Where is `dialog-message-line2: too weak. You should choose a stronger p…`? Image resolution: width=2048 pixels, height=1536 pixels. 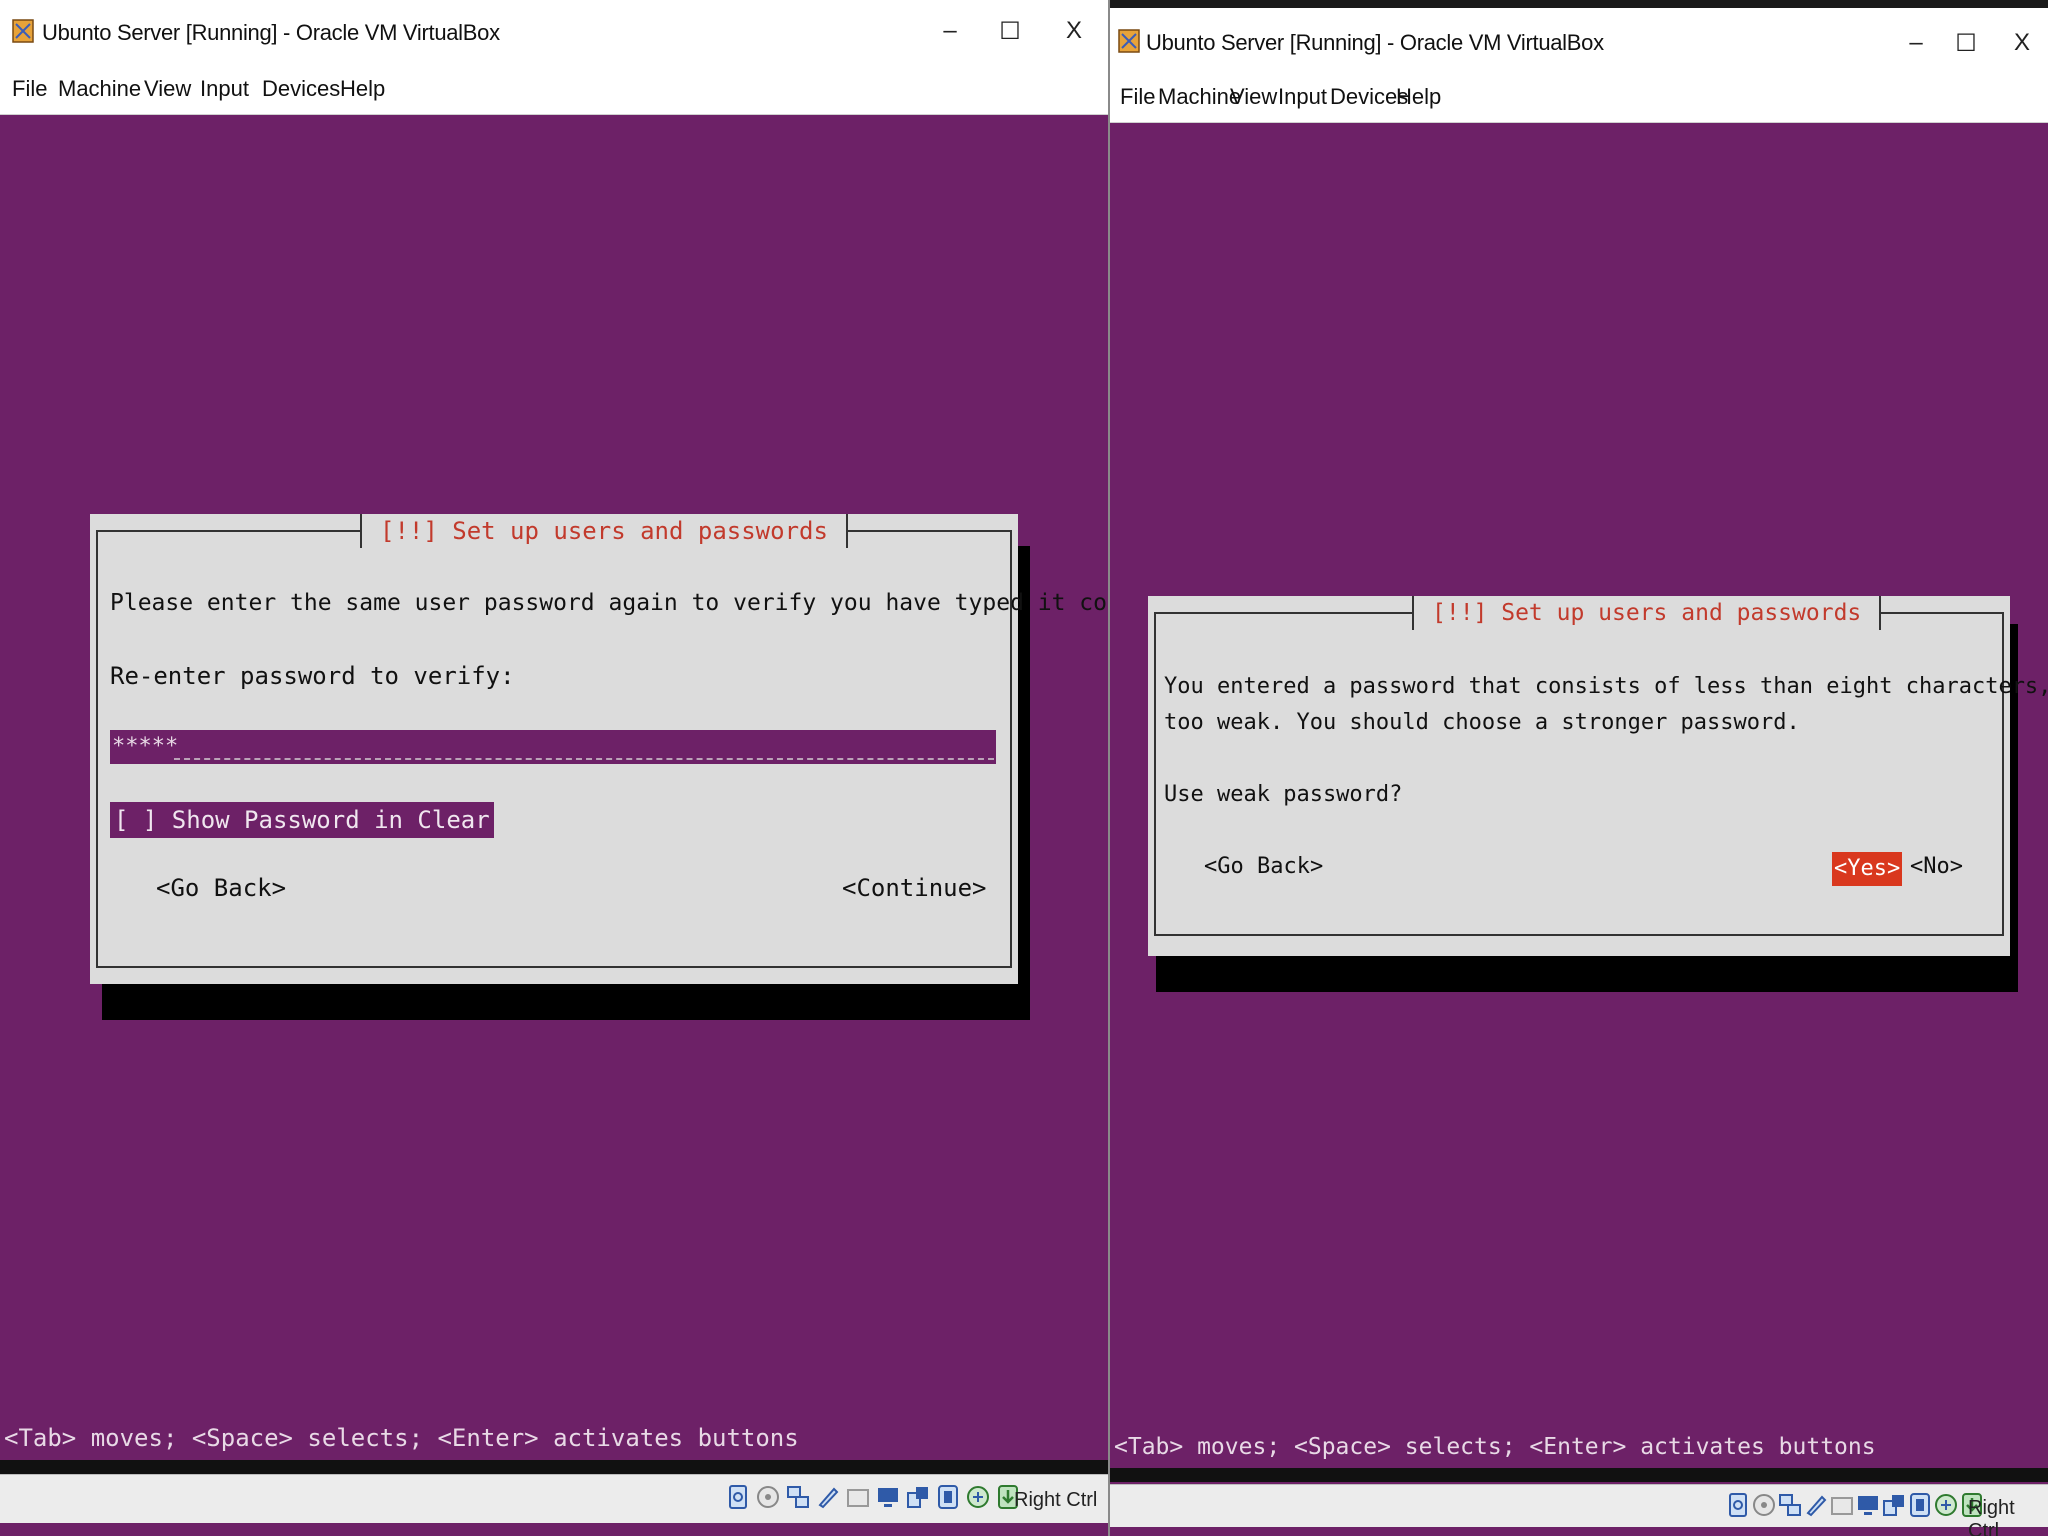 dialog-message-line2: too weak. You should choose a stronger p… is located at coordinates (1482, 722).